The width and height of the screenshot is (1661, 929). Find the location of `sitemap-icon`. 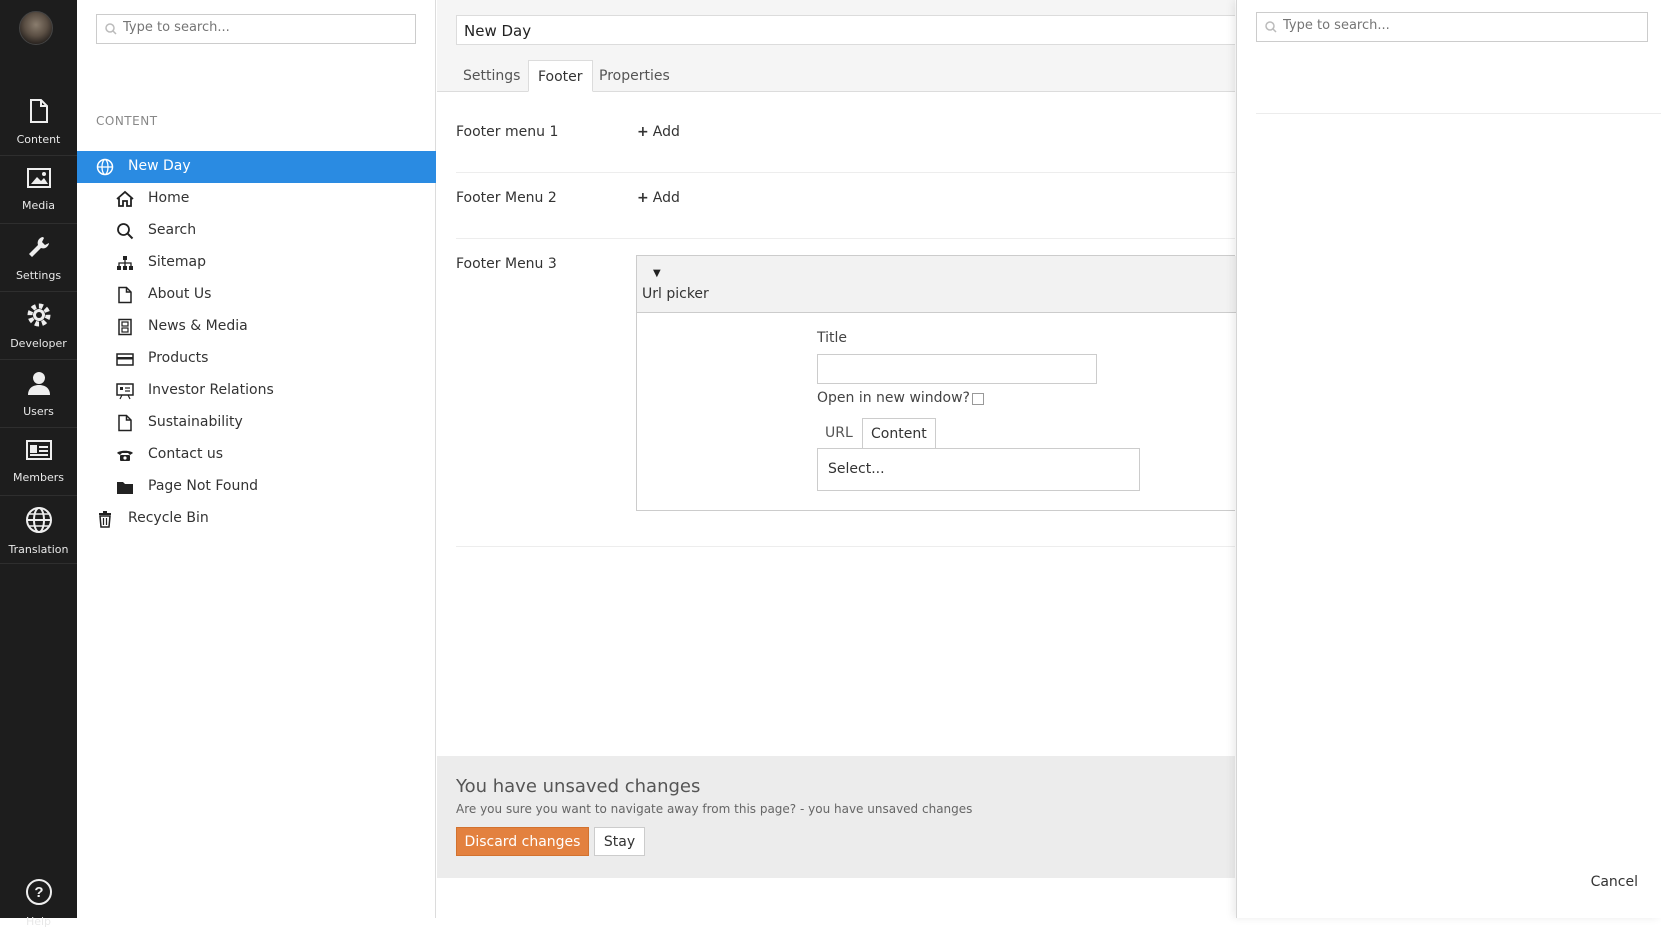

sitemap-icon is located at coordinates (125, 263).